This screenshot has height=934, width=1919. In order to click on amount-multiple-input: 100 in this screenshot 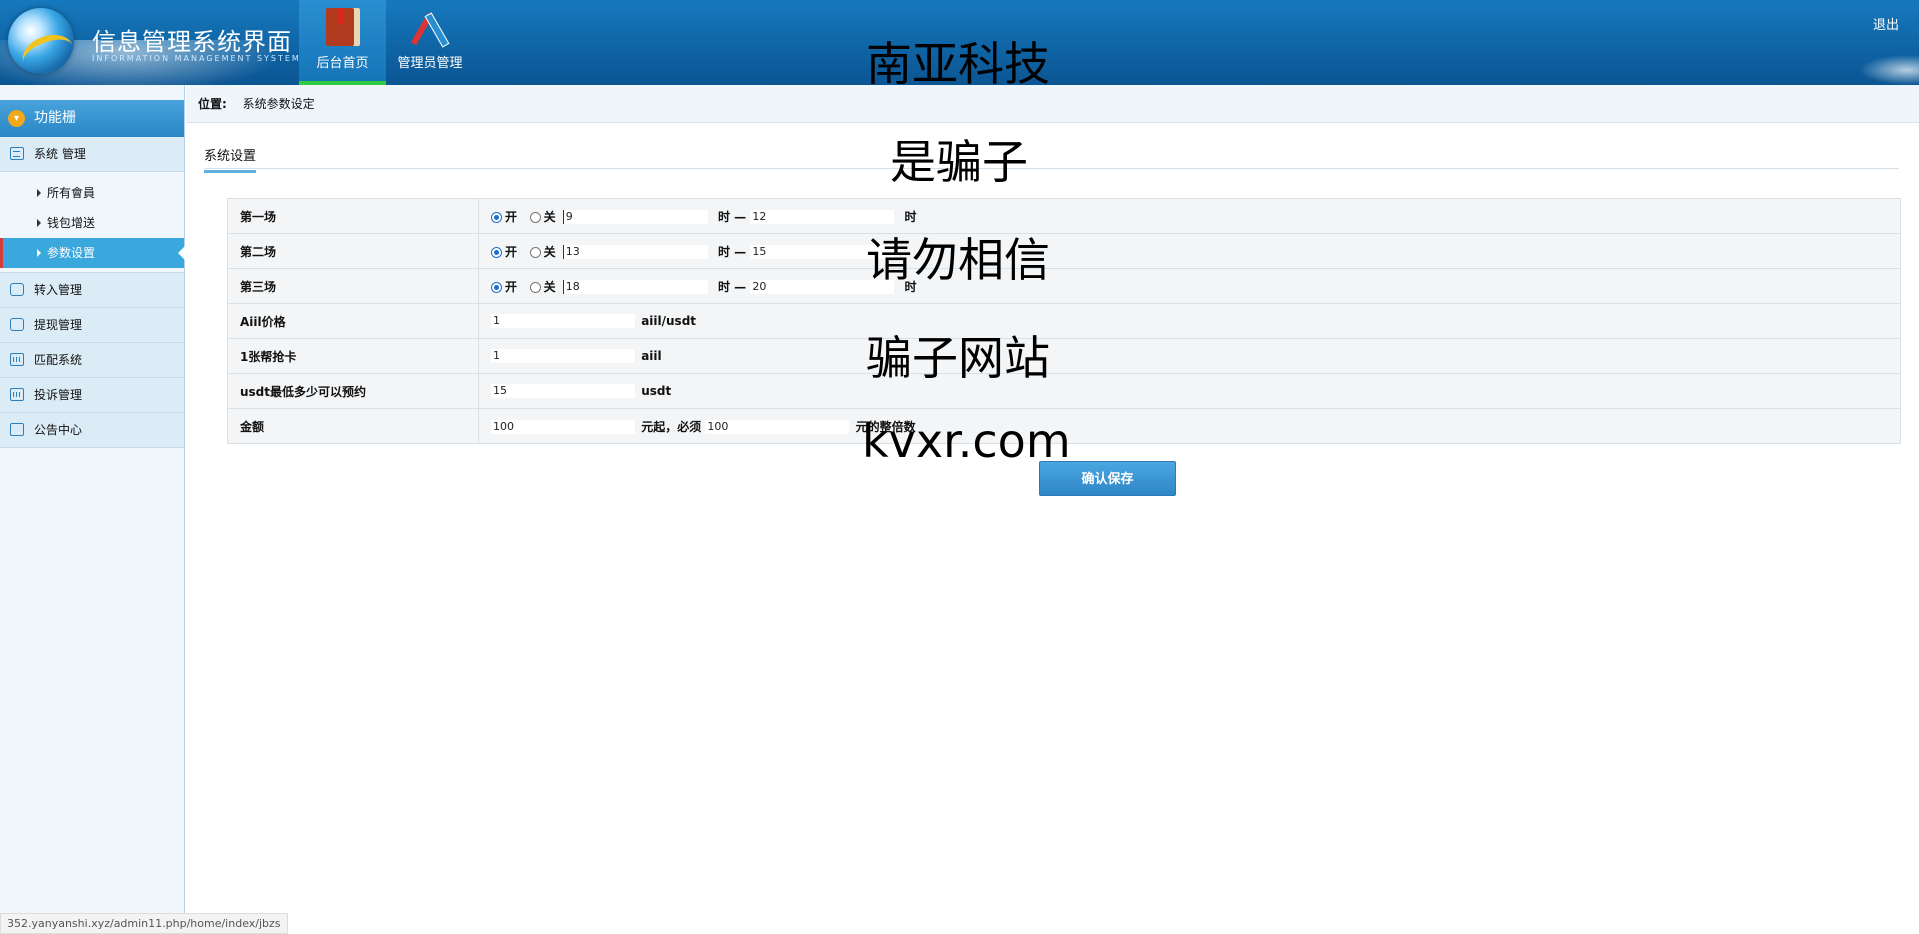, I will do `click(777, 427)`.